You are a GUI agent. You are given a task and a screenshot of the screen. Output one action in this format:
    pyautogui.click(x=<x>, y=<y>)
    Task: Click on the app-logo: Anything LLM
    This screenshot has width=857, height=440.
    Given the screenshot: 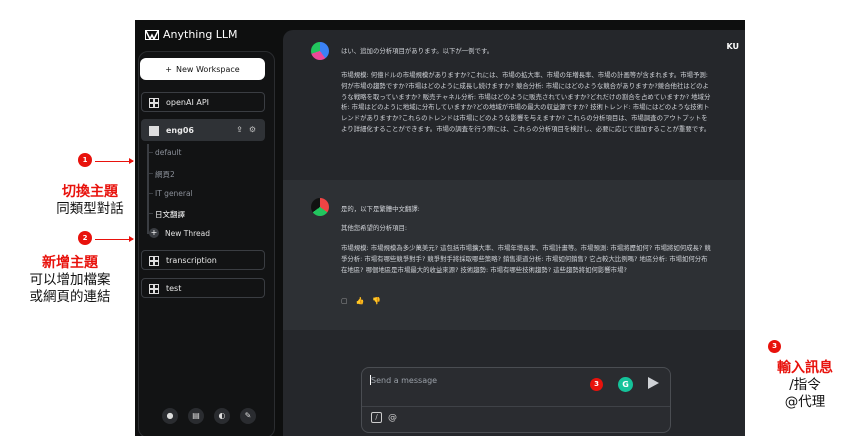 What is the action you would take?
    pyautogui.click(x=191, y=34)
    